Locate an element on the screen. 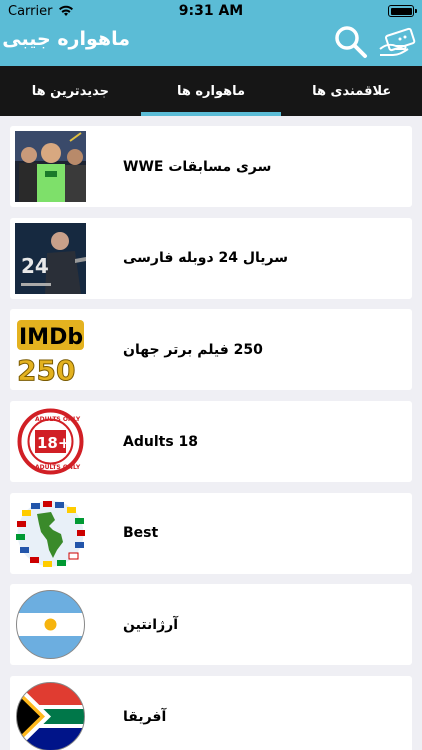 This screenshot has width=422, height=750. item-label: آفریقا is located at coordinates (145, 716).